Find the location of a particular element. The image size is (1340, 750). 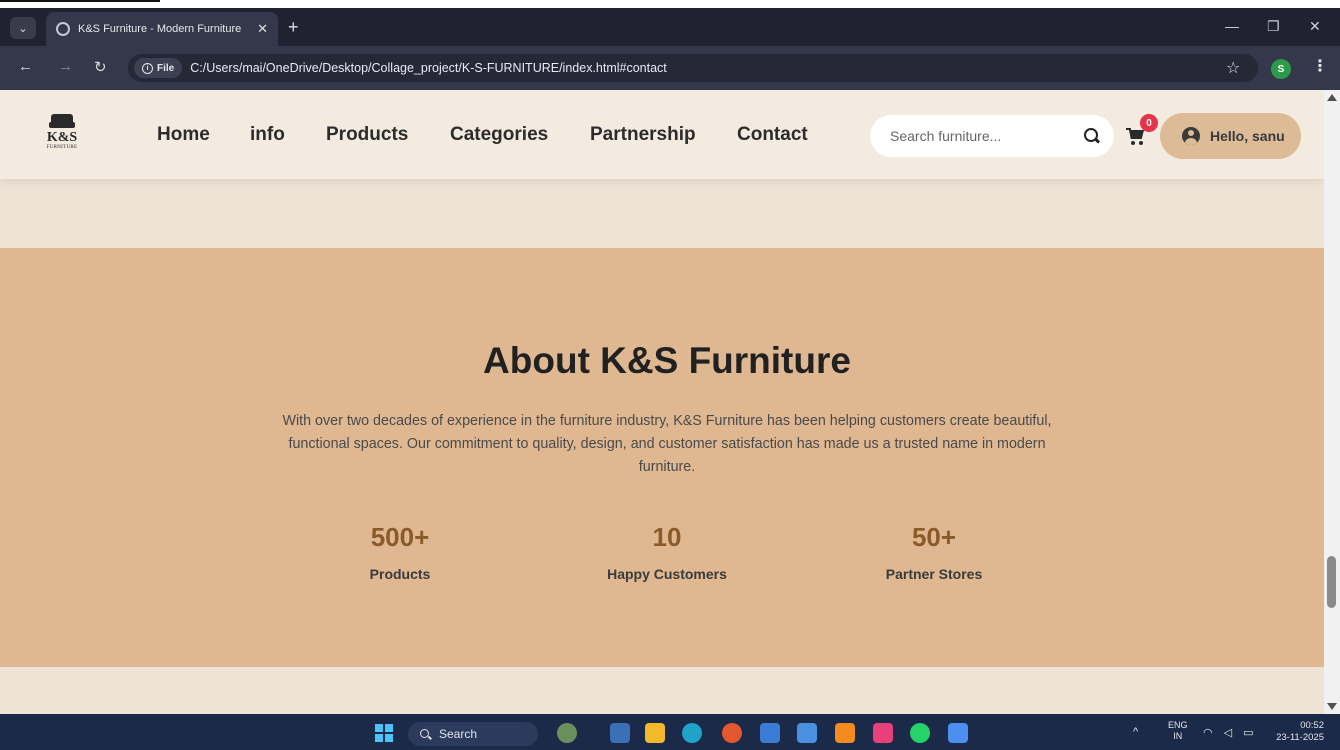

stat-happy-customers: 10 Happy Customers is located at coordinates (667, 552).